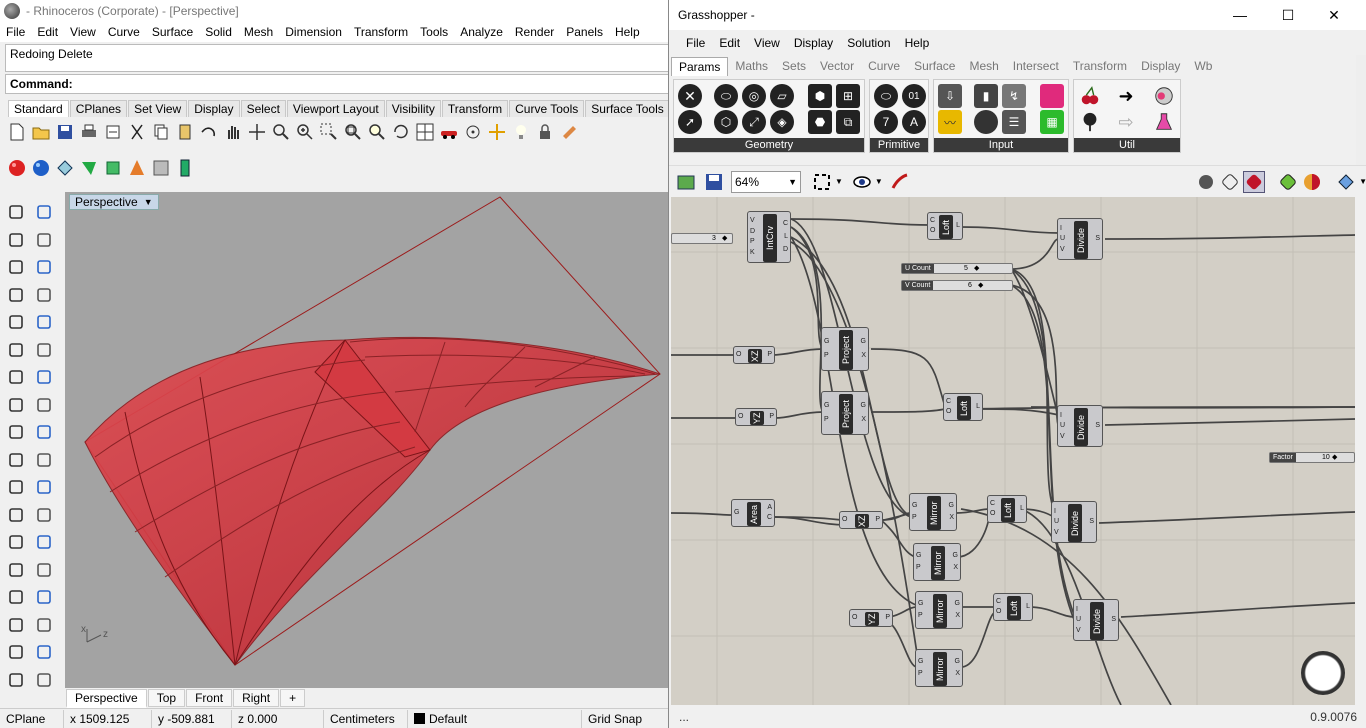 Image resolution: width=1366 pixels, height=728 pixels. What do you see at coordinates (1312, 182) in the screenshot?
I see `material-sphere-icon` at bounding box center [1312, 182].